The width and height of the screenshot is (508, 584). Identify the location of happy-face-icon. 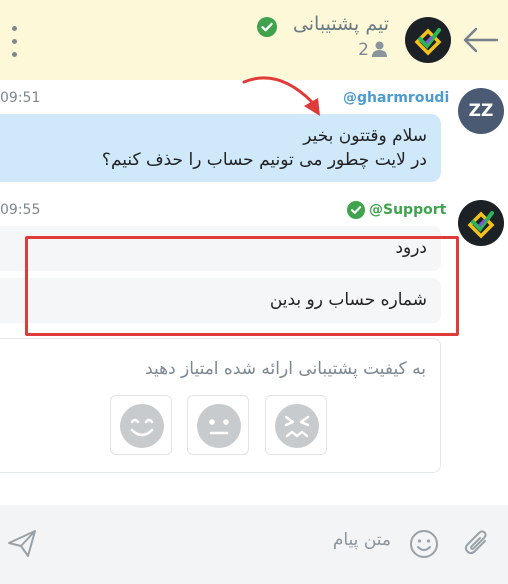
(142, 426).